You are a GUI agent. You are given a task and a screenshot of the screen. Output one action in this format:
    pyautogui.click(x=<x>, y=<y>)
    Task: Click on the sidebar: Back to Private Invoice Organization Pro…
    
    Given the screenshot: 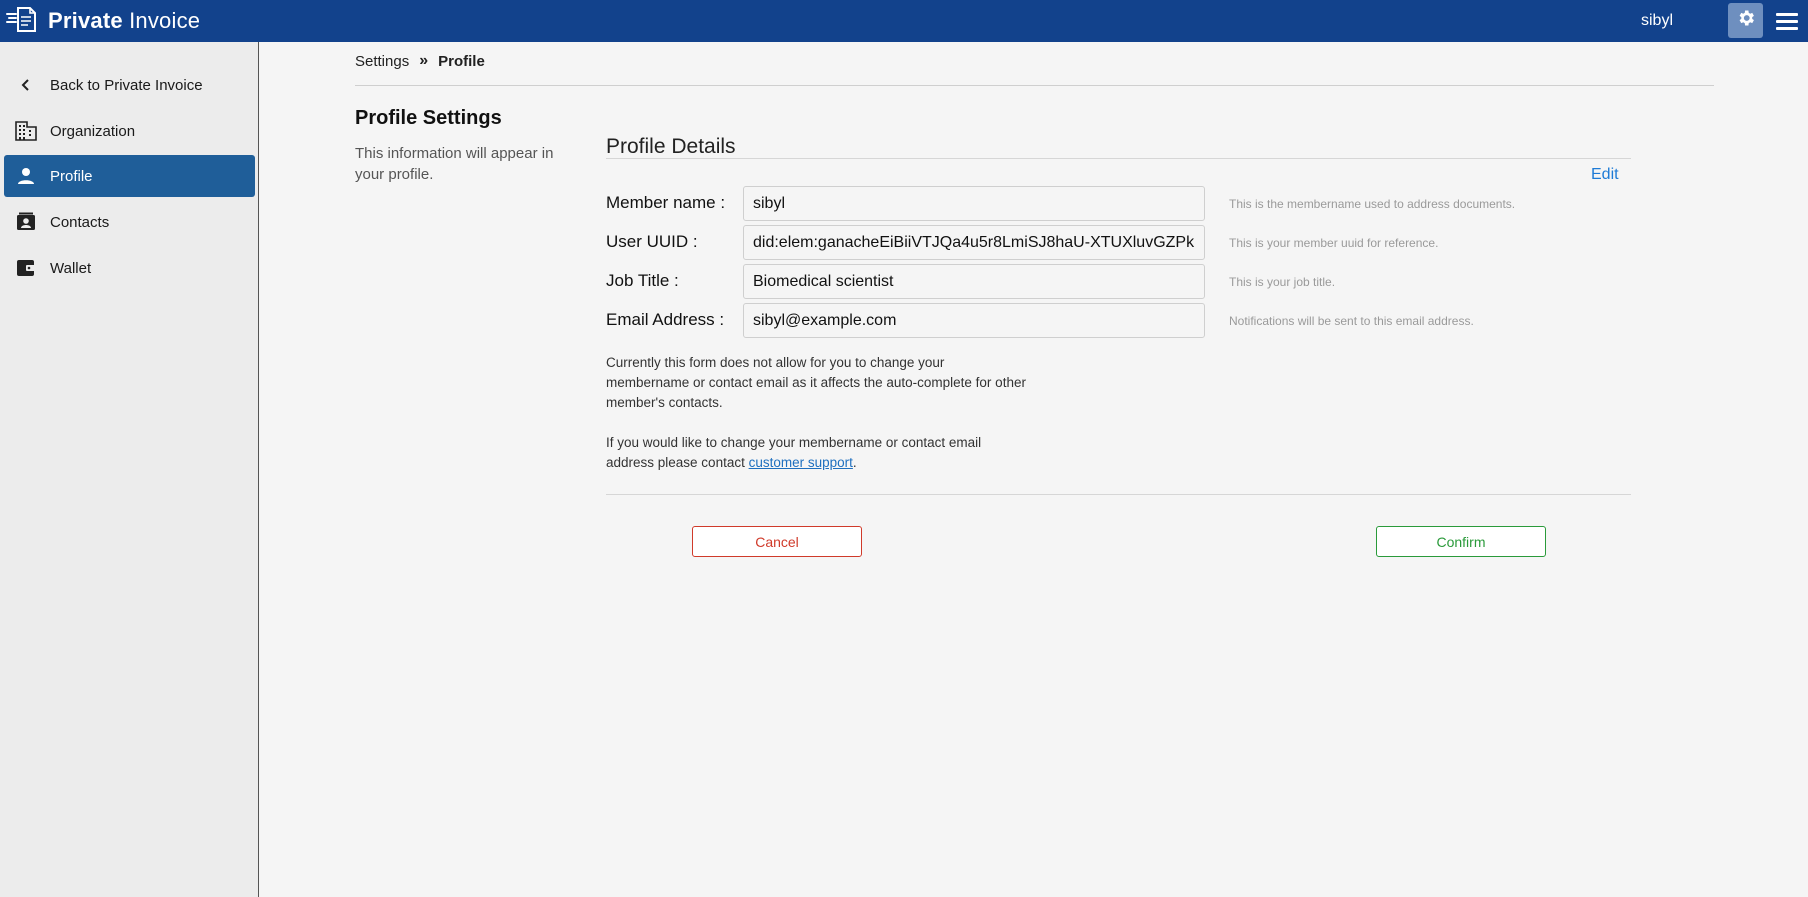 What is the action you would take?
    pyautogui.click(x=129, y=469)
    